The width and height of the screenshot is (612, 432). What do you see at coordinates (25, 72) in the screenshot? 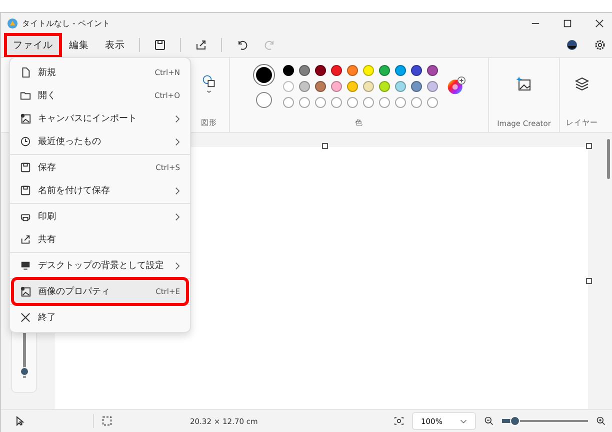
I see `document-icon` at bounding box center [25, 72].